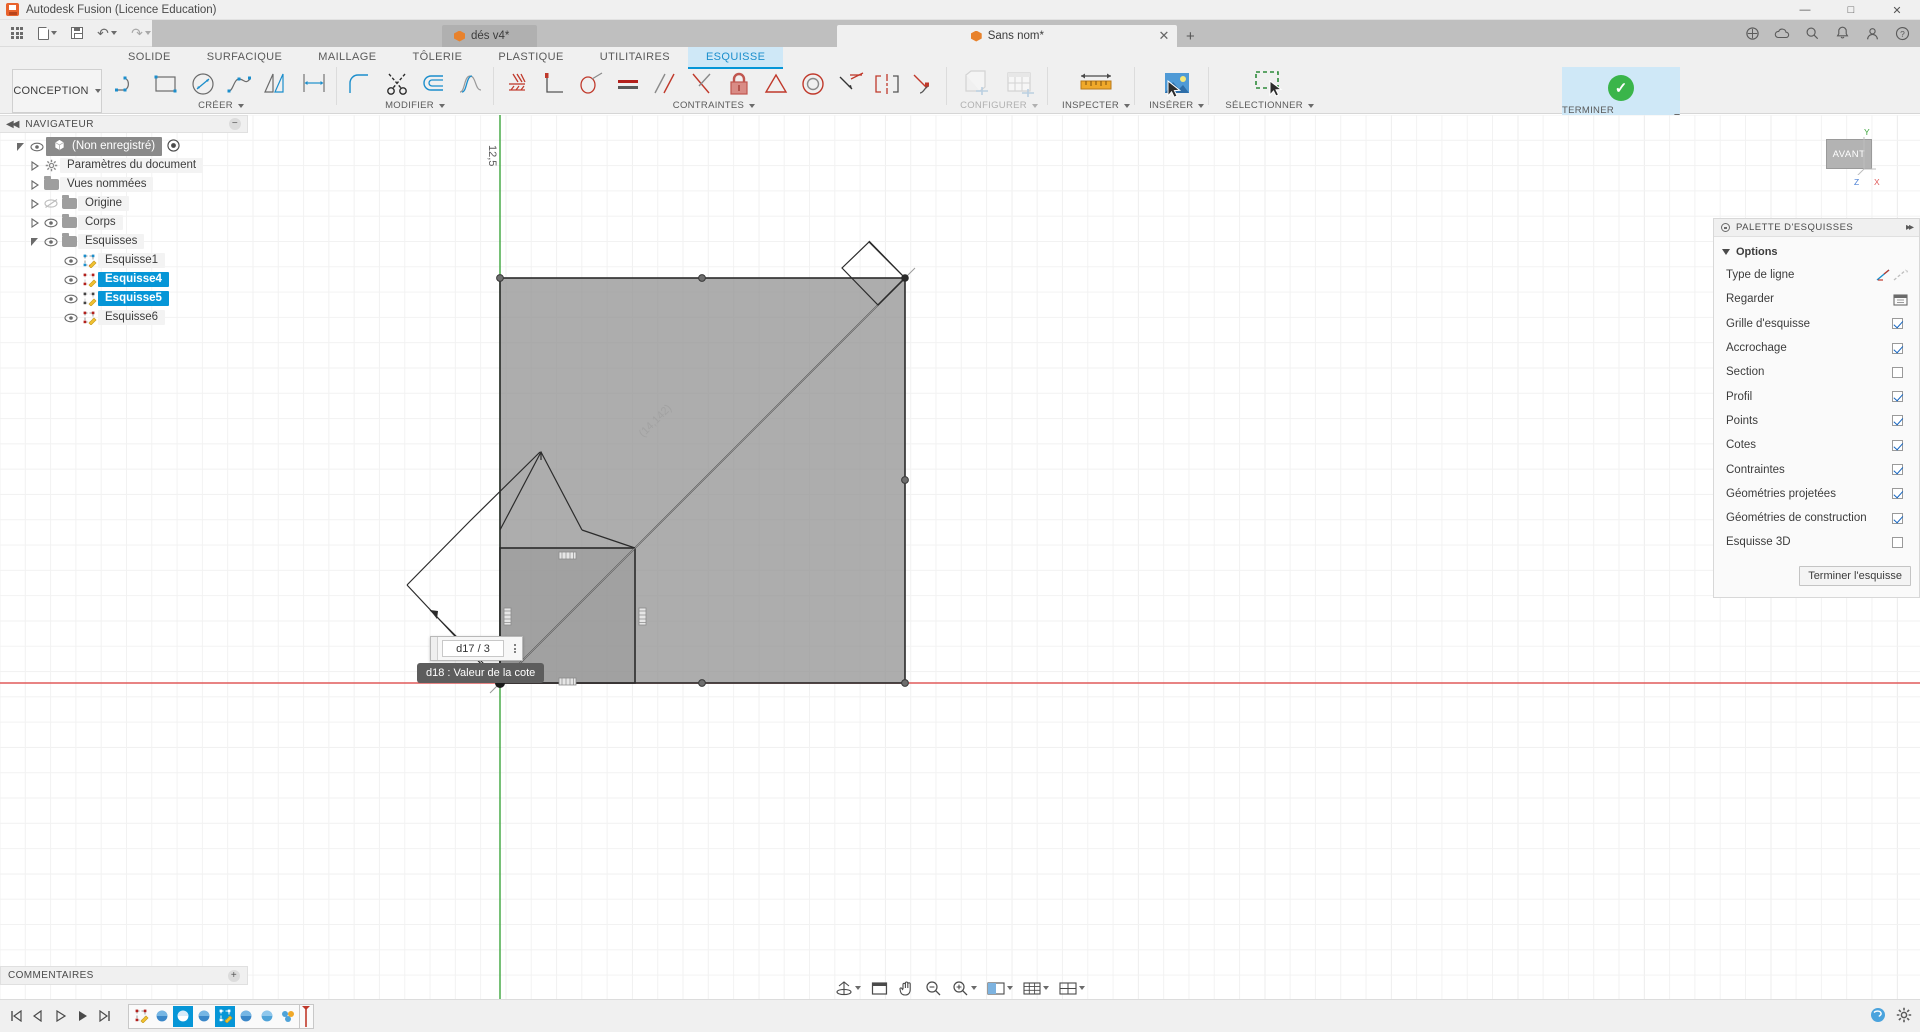 The height and width of the screenshot is (1032, 1920). Describe the element at coordinates (1910, 227) in the screenshot. I see `expand-right-icon: ▸▸` at that location.